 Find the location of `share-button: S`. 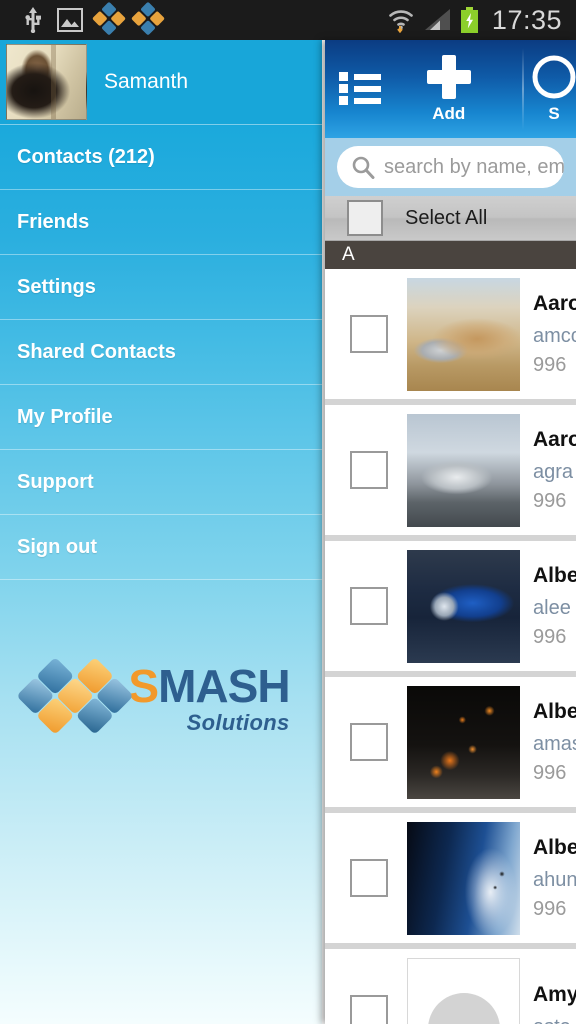

share-button: S is located at coordinates (539, 89).